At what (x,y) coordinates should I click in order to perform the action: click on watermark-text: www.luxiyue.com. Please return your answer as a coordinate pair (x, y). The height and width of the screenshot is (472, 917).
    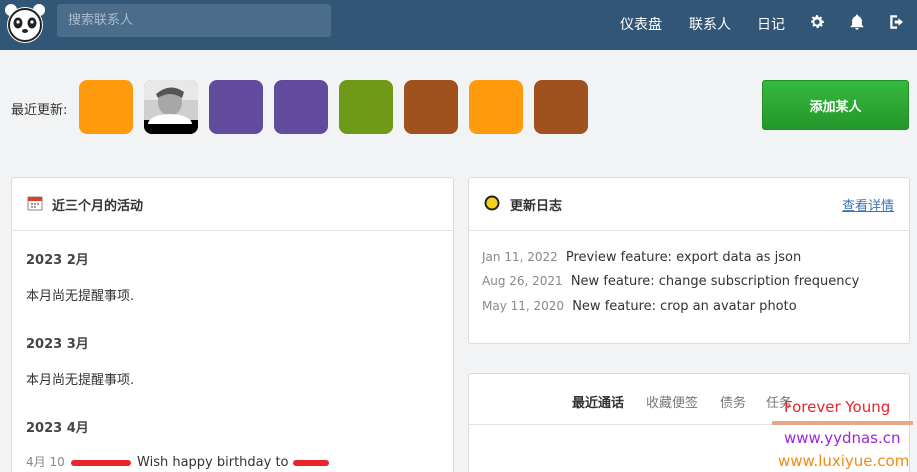
    Looking at the image, I should click on (844, 461).